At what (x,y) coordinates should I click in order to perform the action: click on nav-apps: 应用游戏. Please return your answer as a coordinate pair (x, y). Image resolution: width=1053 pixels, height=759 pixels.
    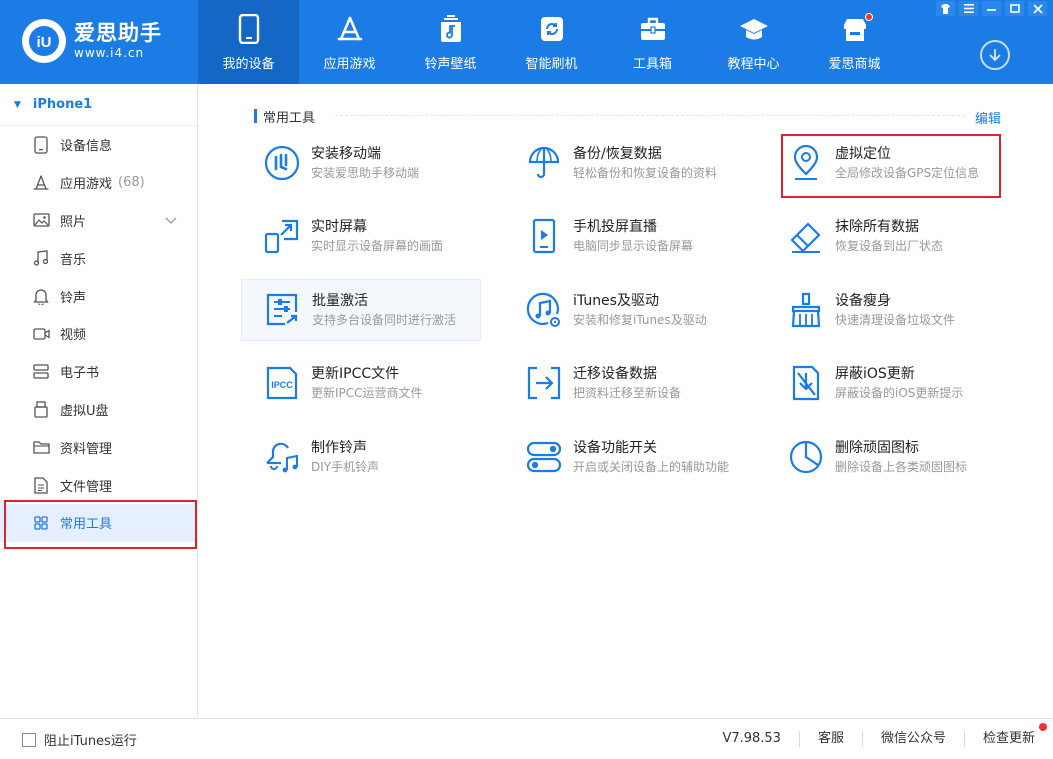
    Looking at the image, I should click on (349, 42).